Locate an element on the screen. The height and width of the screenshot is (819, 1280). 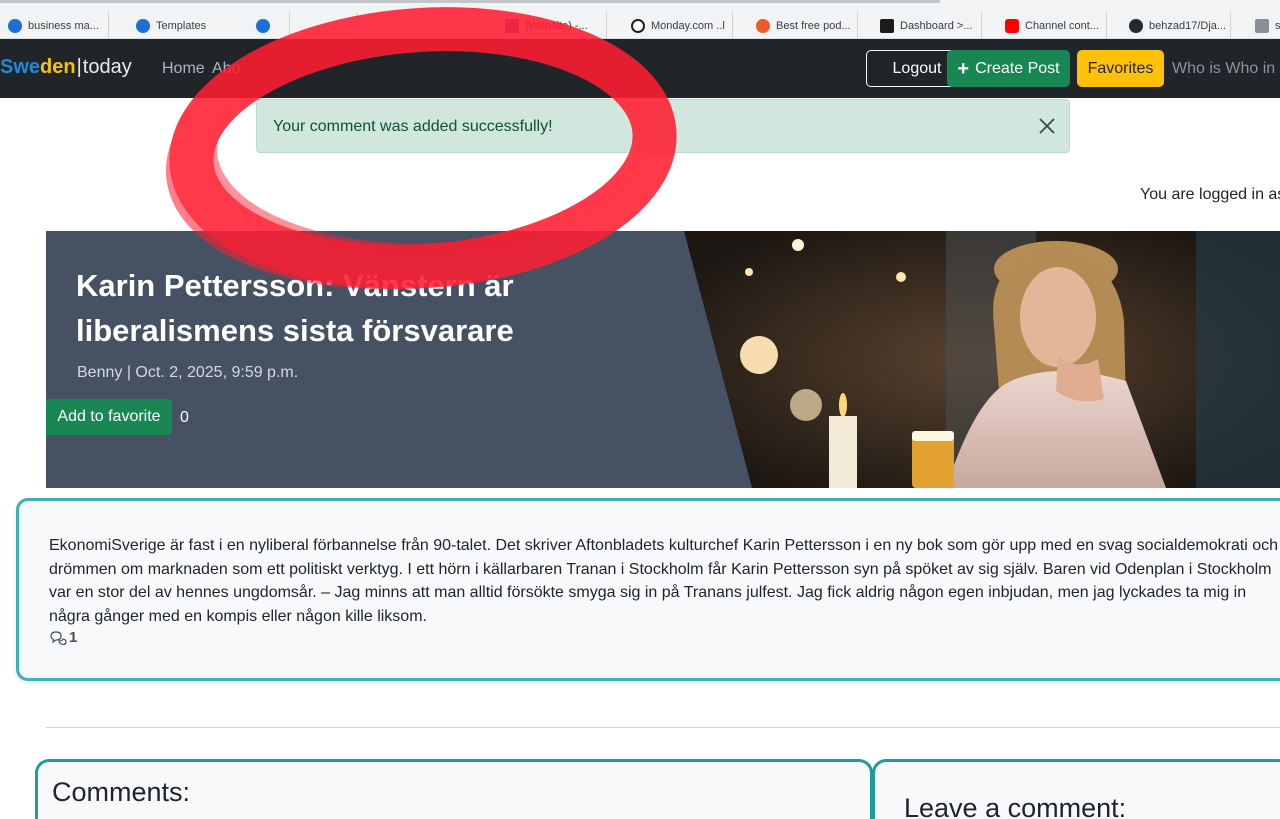
comments-heading: Comments: is located at coordinates (121, 792).